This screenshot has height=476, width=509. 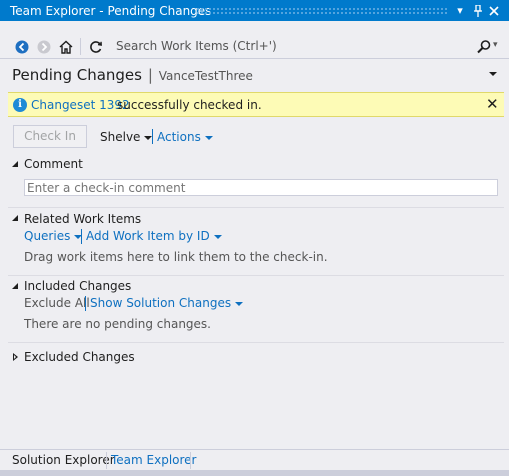 What do you see at coordinates (495, 45) in the screenshot?
I see `search-options-icon: ▾` at bounding box center [495, 45].